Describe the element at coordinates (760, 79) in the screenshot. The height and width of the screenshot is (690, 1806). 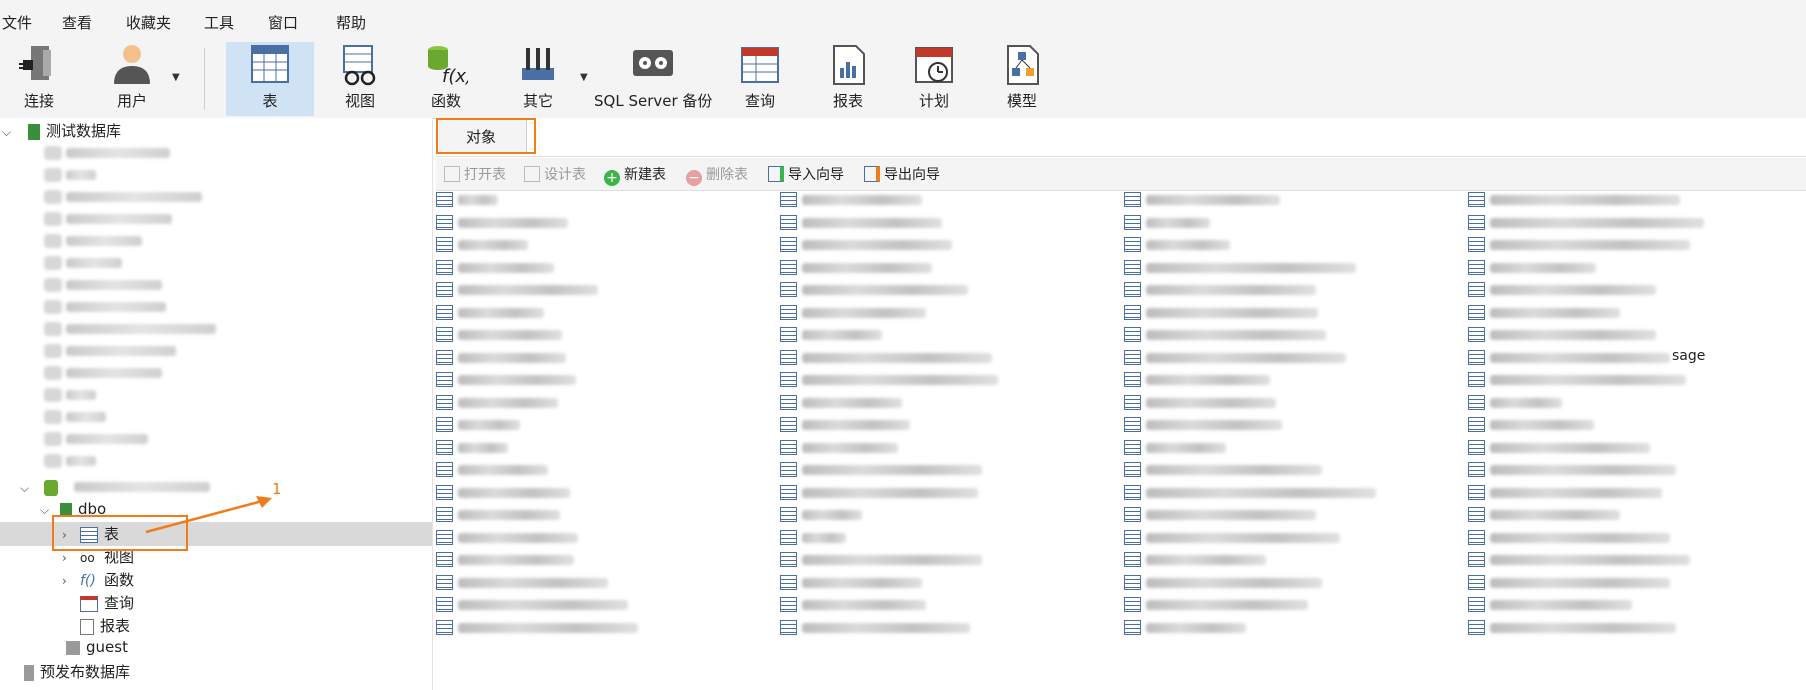
I see `query-button: 查询` at that location.